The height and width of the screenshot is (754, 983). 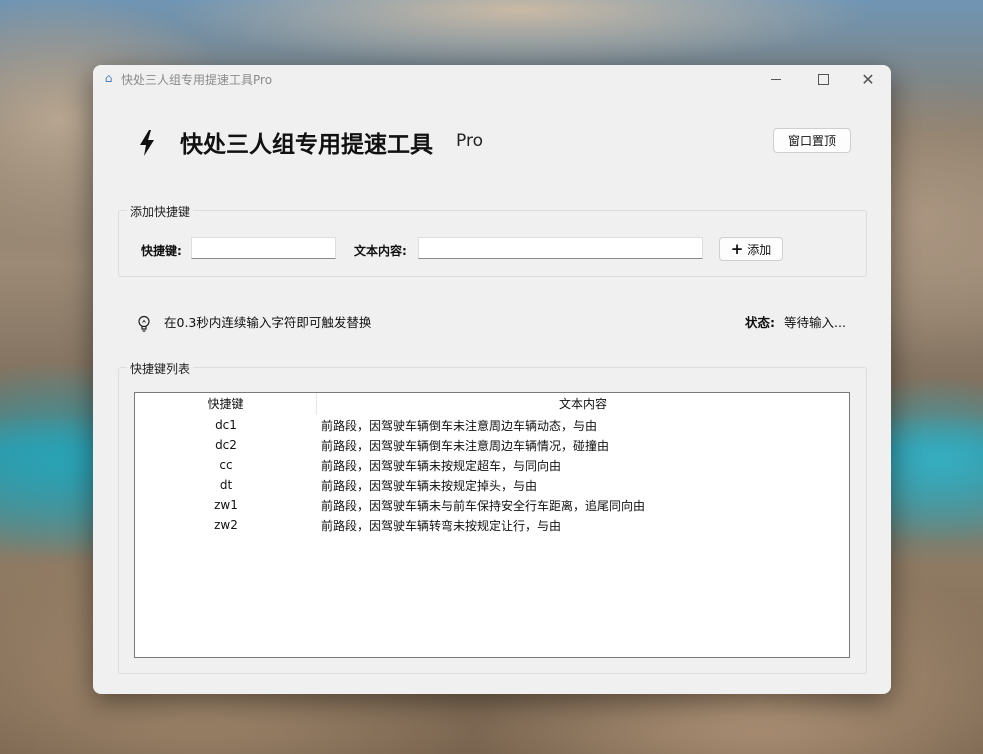 I want to click on window-title: 快处三人组专用提速工具Pro, so click(x=197, y=80).